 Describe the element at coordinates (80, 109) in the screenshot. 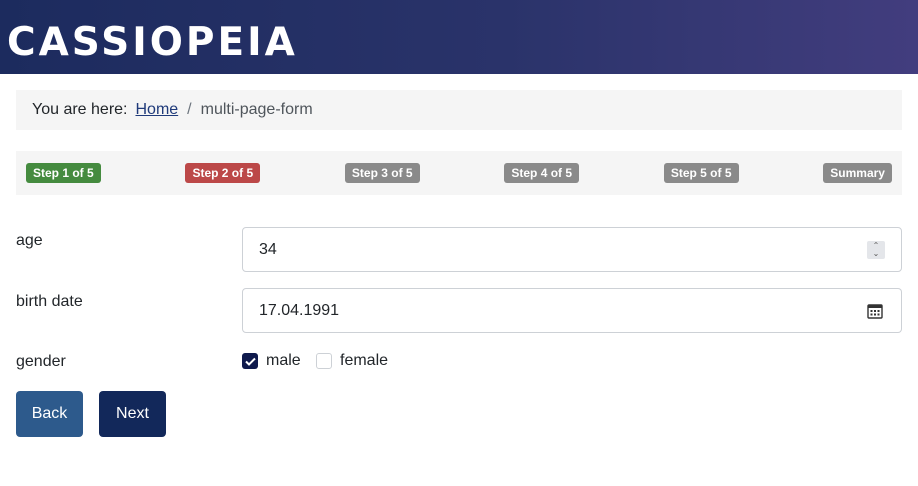

I see `breadcrumb-prefix: You are here:` at that location.